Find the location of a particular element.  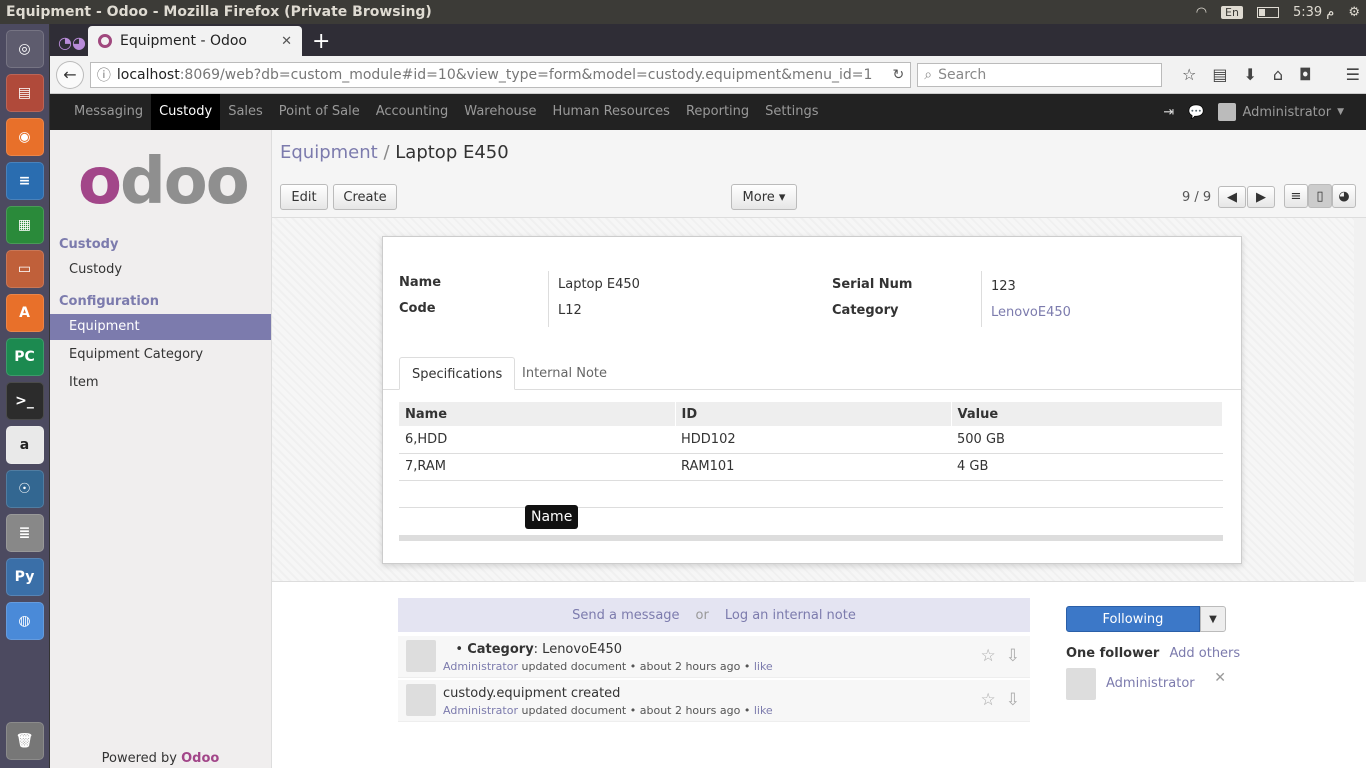

chromium-icon: ◍ is located at coordinates (24, 621).